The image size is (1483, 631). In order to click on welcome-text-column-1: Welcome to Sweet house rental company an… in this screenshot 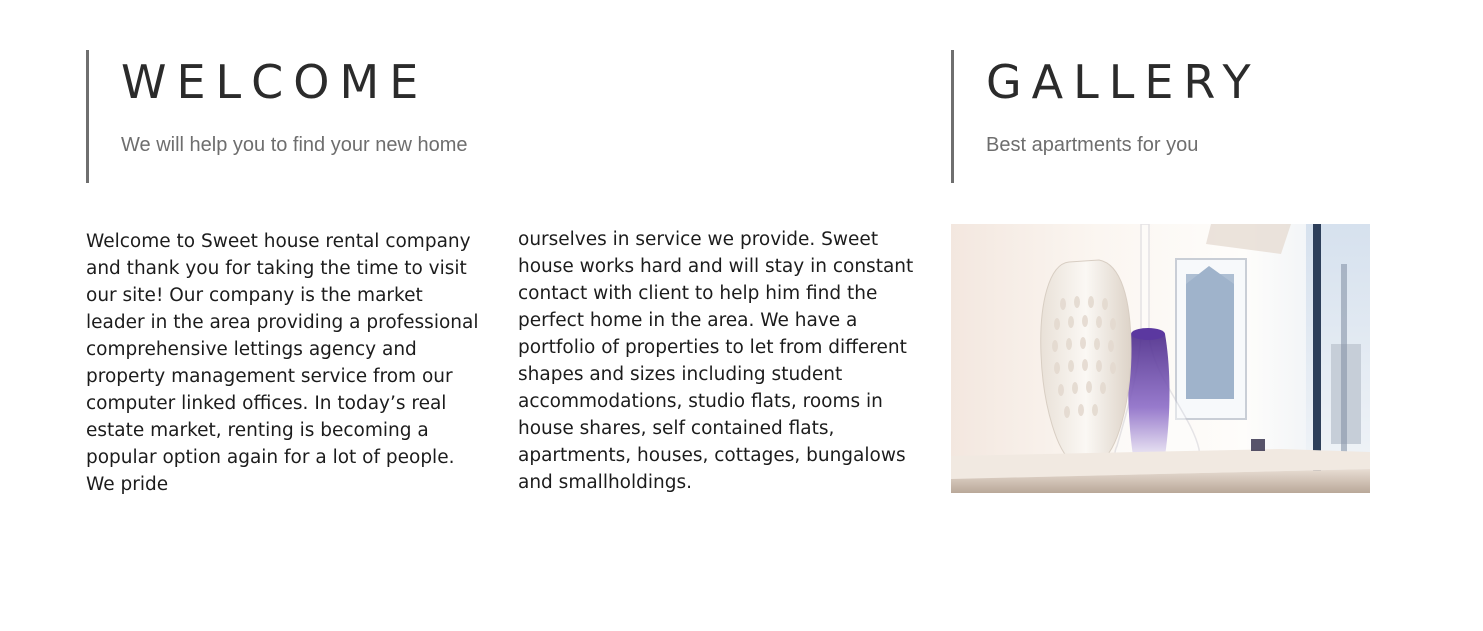, I will do `click(282, 363)`.